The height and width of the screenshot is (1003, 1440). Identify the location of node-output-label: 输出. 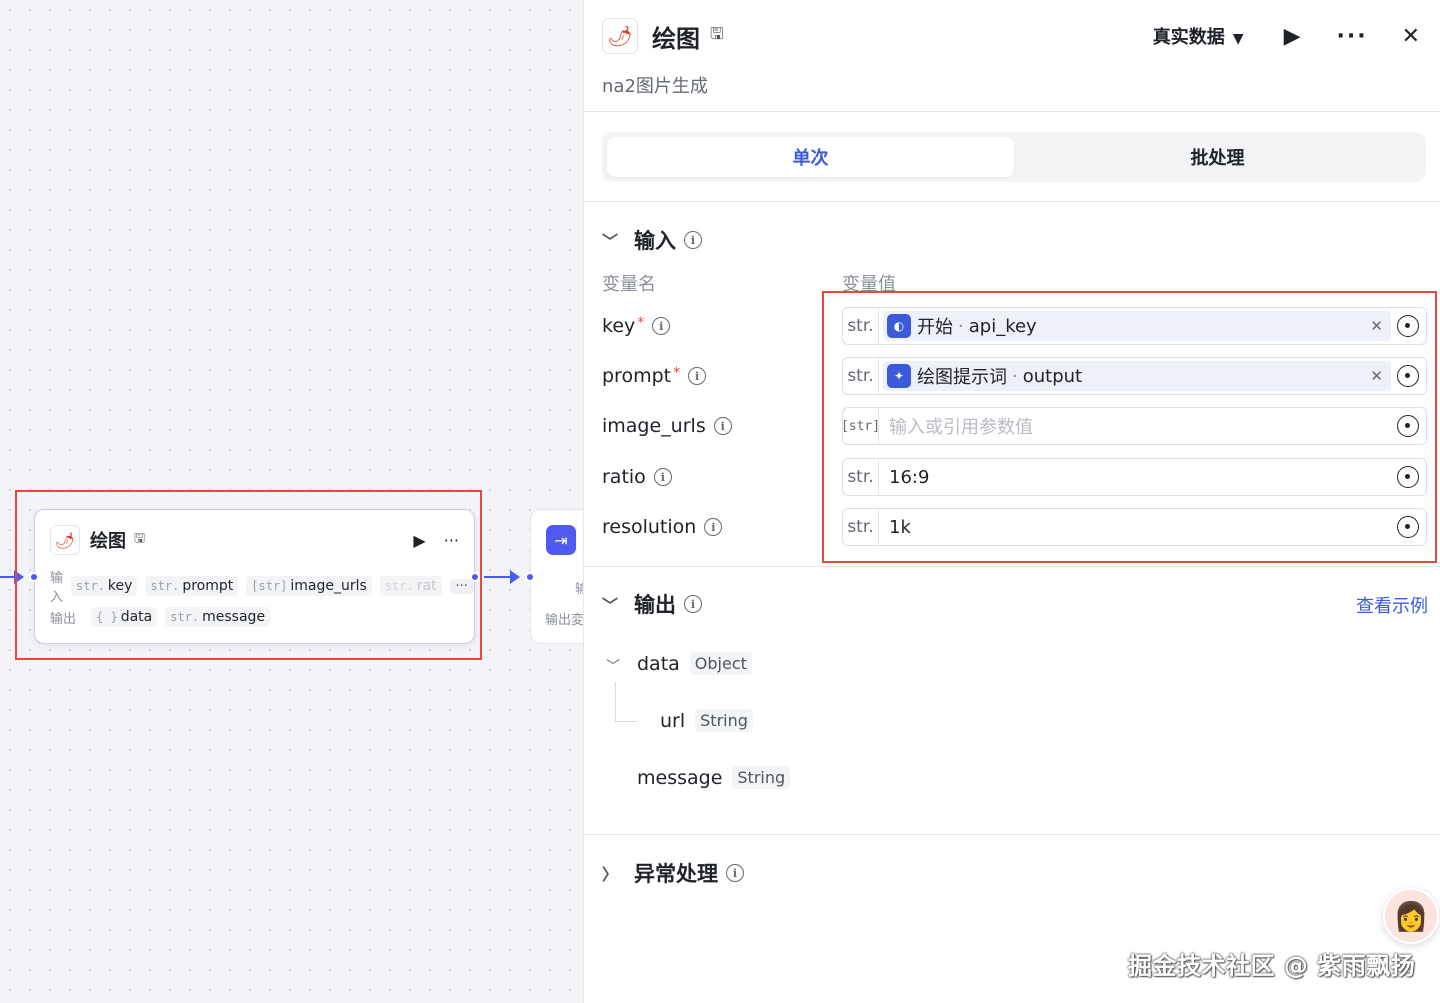
(63, 619).